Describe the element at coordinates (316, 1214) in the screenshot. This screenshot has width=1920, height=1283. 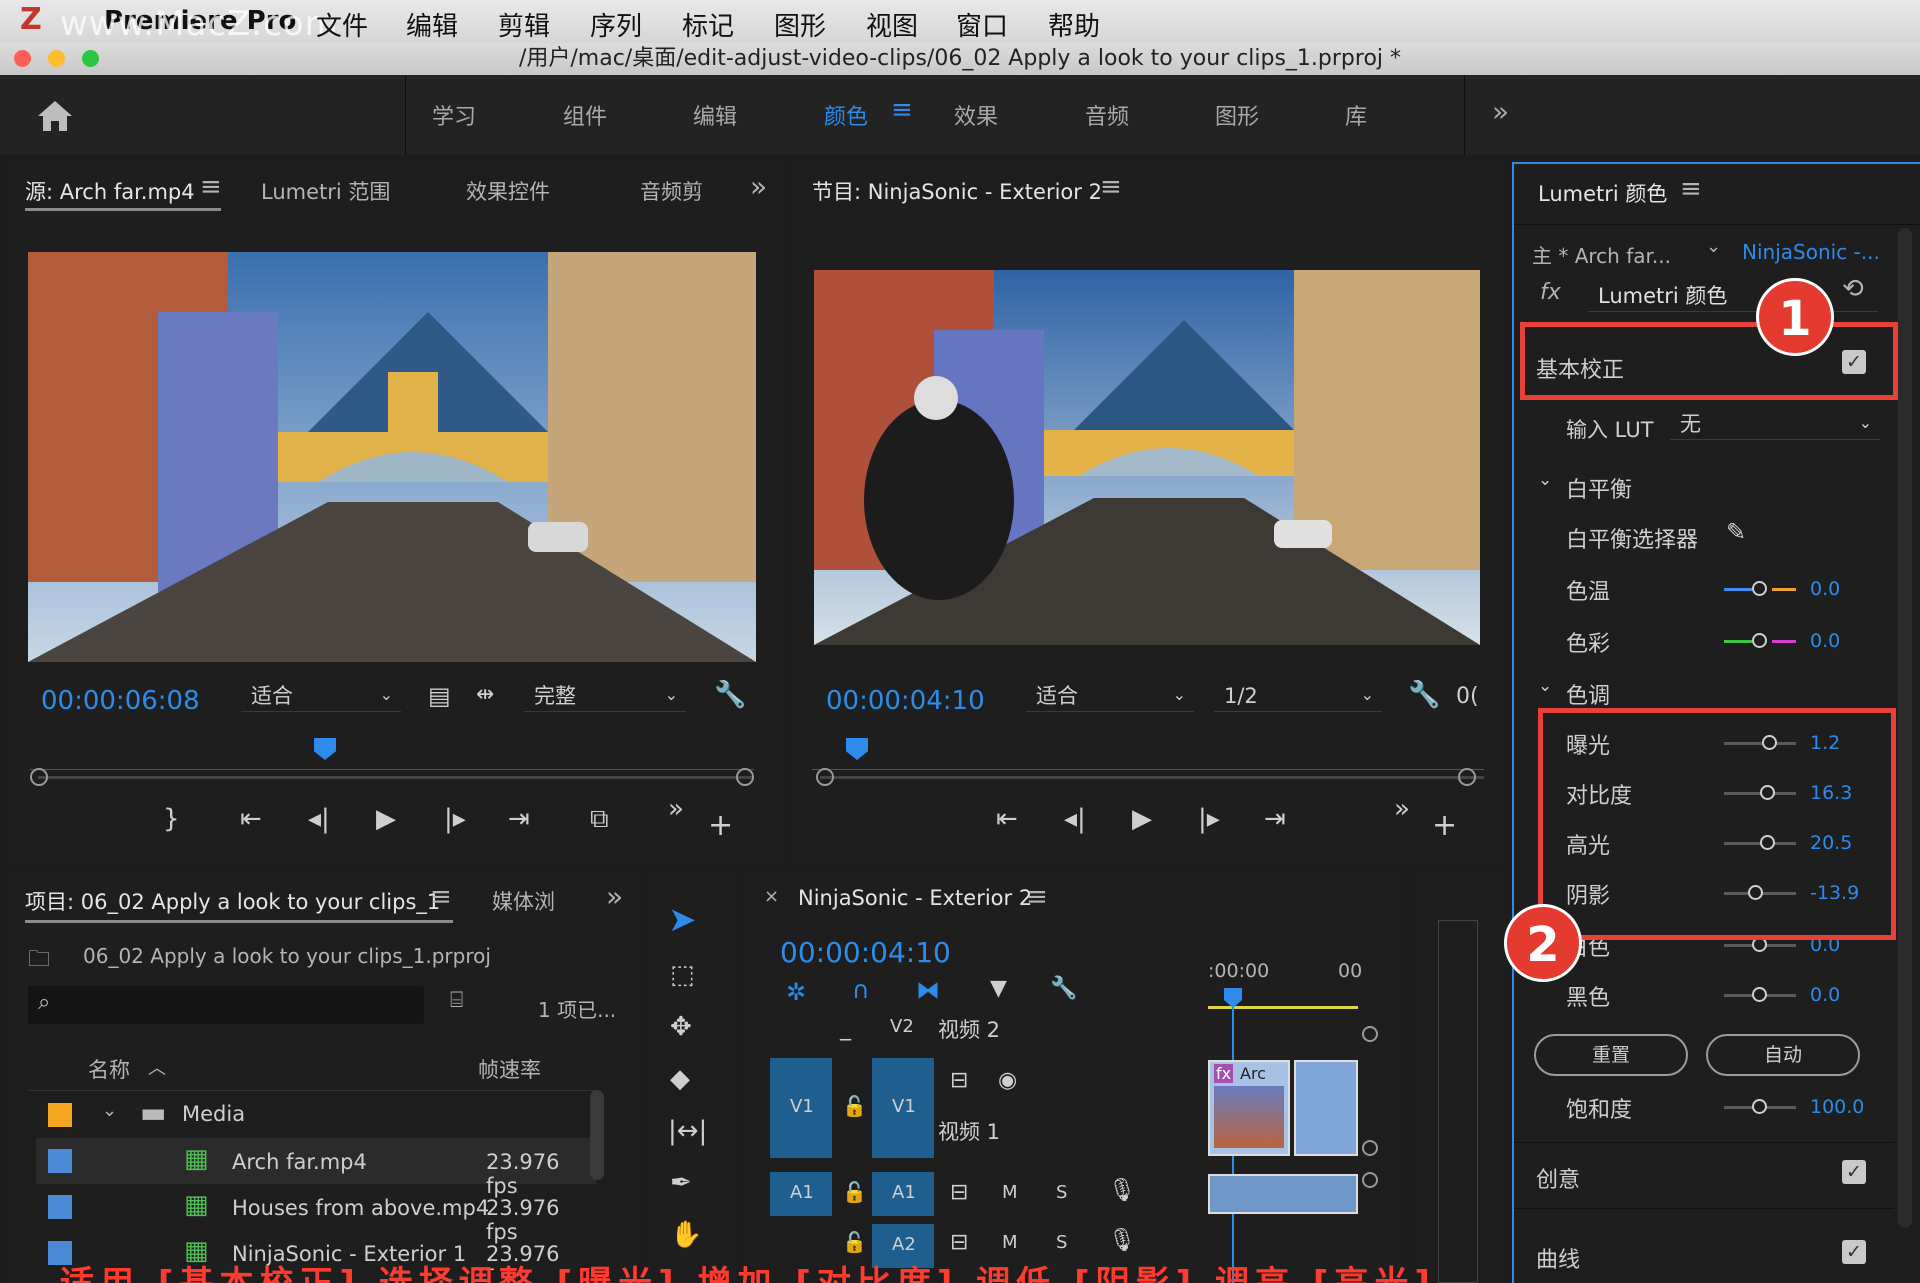
I see `list-item: ▦ Houses from above.mp4 23.976 fps` at that location.